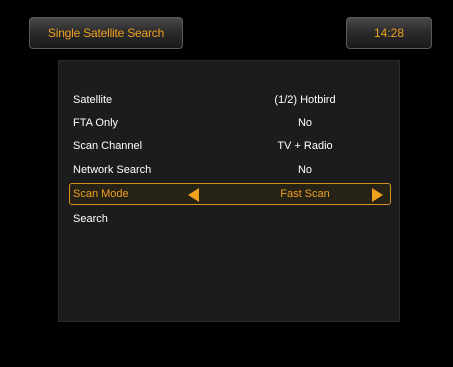  I want to click on menu-row-search: Search, so click(230, 219).